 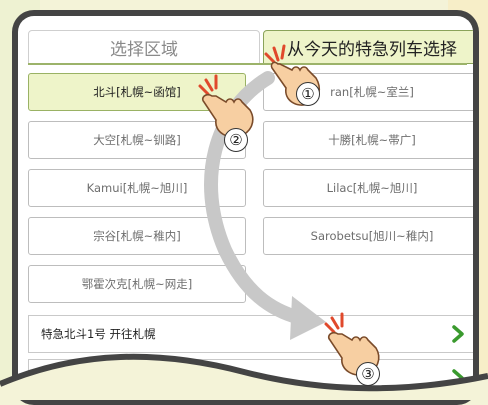 I want to click on train-button-tokachi: 十勝[札幌~帯广], so click(x=368, y=140).